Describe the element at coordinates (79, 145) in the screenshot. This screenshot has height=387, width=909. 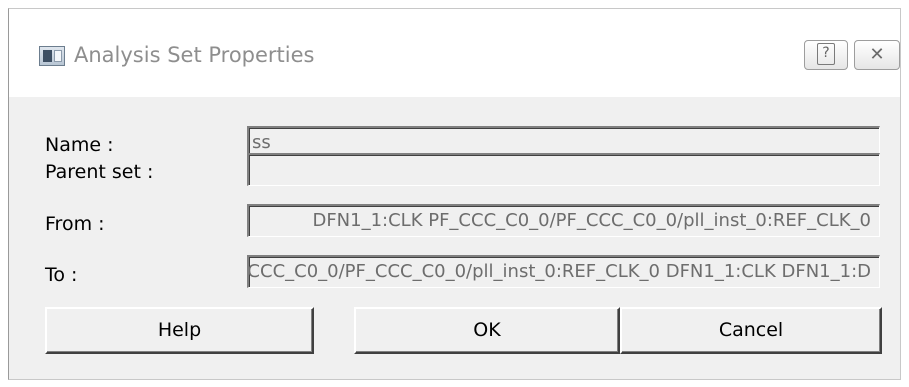
I see `name-label: Name :` at that location.